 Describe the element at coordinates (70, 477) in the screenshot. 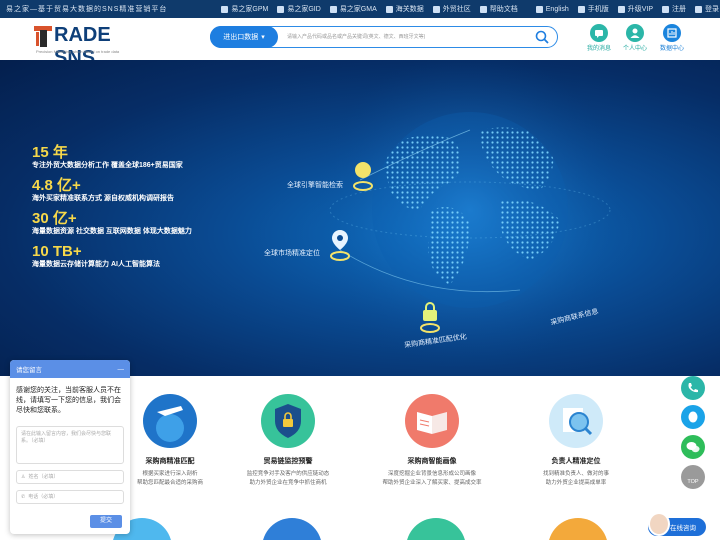

I see `name-input: ♙ 姓名（必填）` at that location.